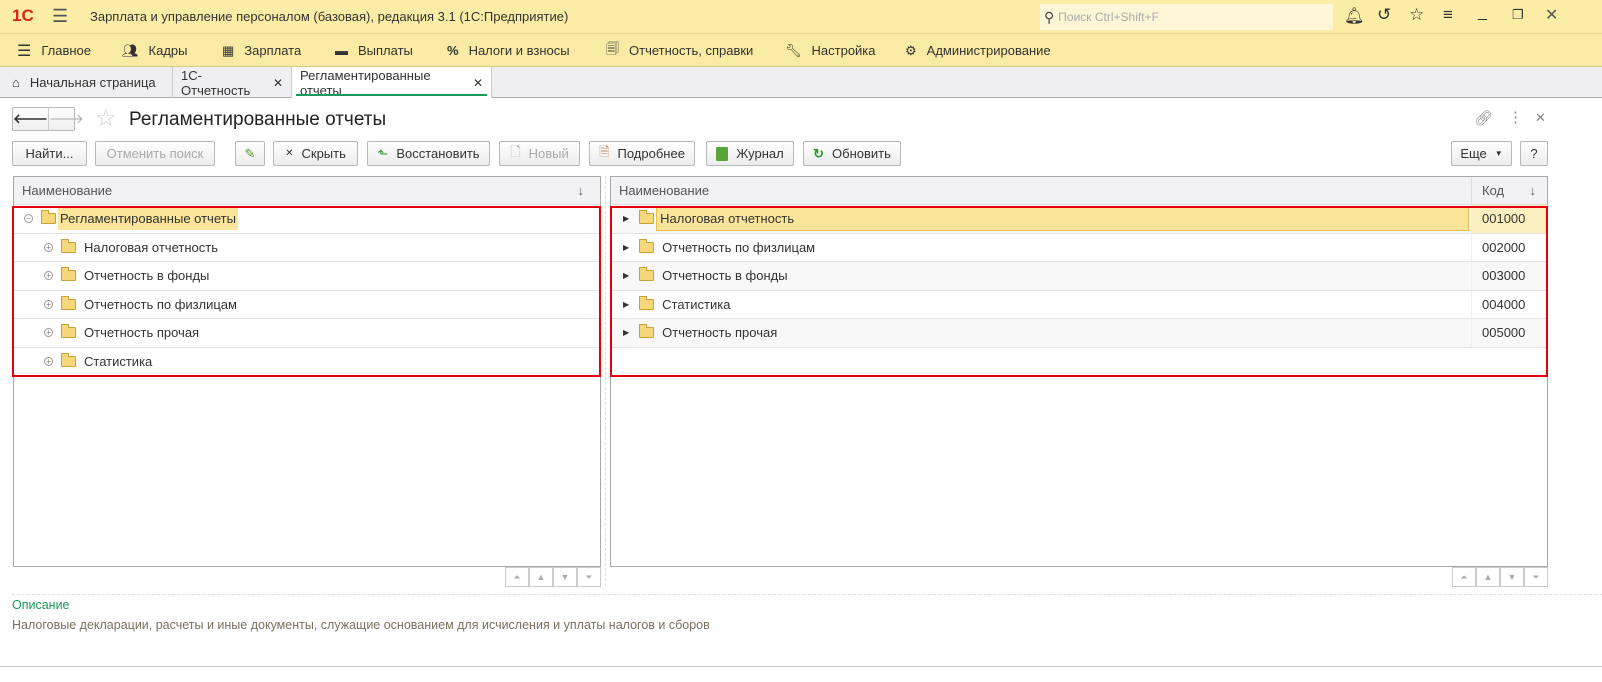  What do you see at coordinates (250, 153) in the screenshot?
I see `edit-button: ✎` at bounding box center [250, 153].